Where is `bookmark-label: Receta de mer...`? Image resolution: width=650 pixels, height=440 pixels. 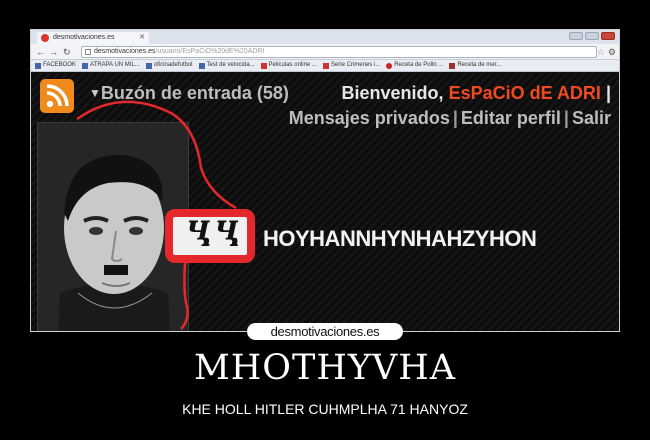 bookmark-label: Receta de mer... is located at coordinates (479, 65).